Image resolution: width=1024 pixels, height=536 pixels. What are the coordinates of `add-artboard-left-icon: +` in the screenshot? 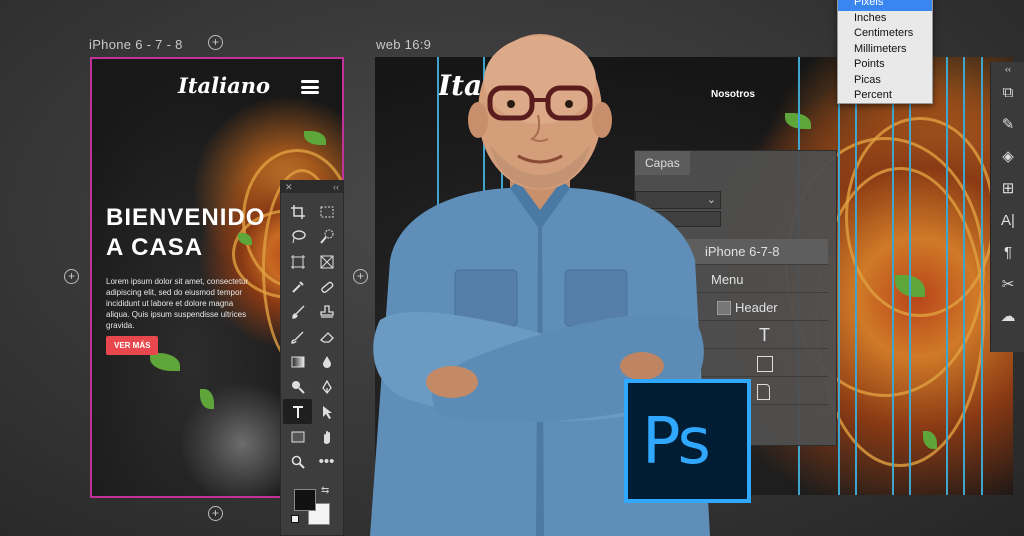 It's located at (71, 276).